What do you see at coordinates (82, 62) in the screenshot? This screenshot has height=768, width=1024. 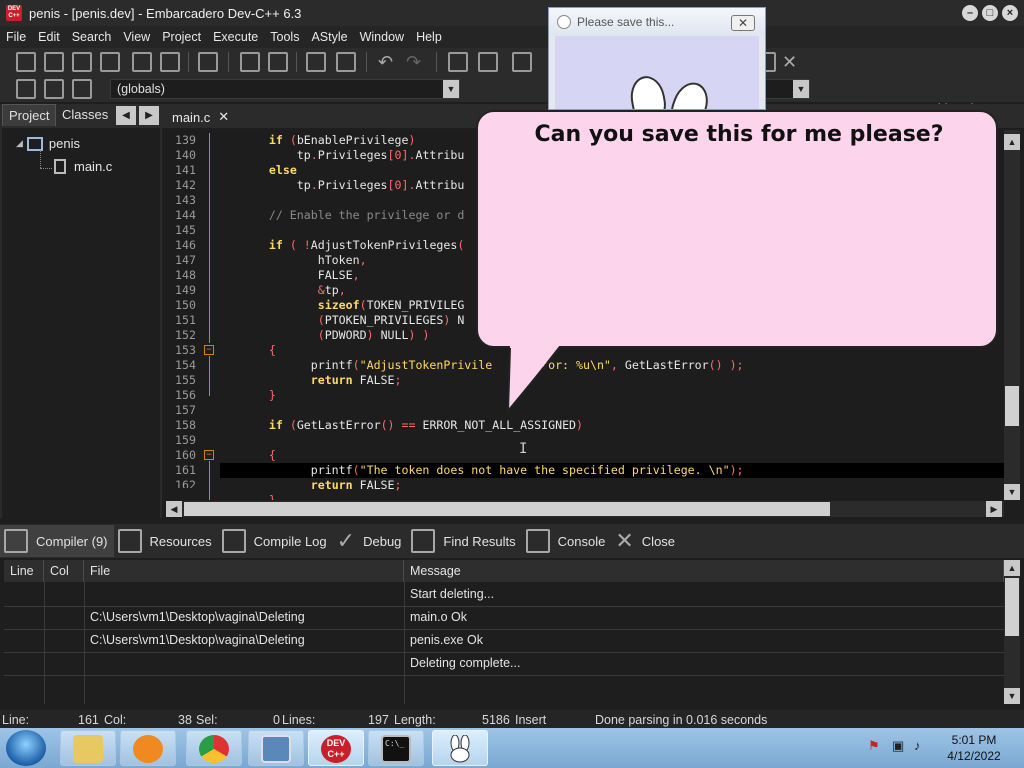 I see `save-icon` at bounding box center [82, 62].